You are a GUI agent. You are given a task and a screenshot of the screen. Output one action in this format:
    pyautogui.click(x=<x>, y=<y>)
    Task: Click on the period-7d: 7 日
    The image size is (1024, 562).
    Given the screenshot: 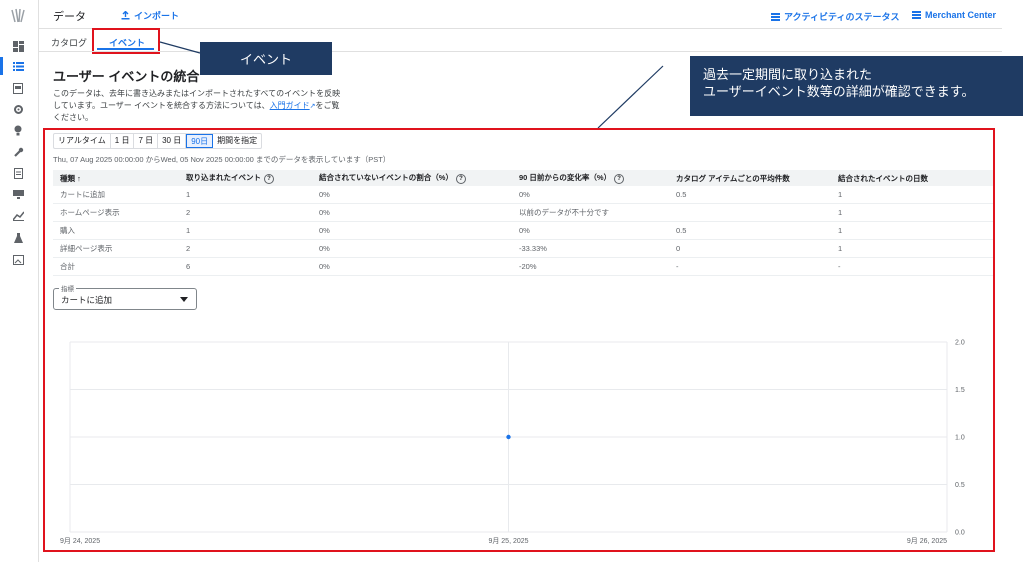 What is the action you would take?
    pyautogui.click(x=146, y=141)
    